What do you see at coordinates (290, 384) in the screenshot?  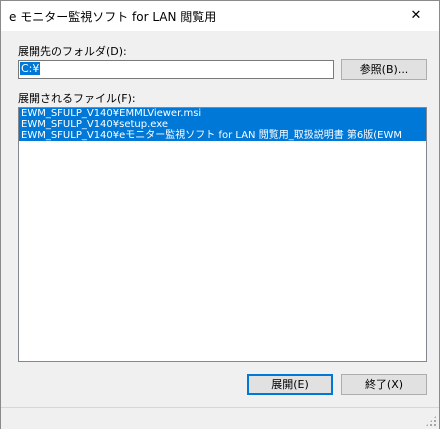 I see `extract-button: 展開(E)` at bounding box center [290, 384].